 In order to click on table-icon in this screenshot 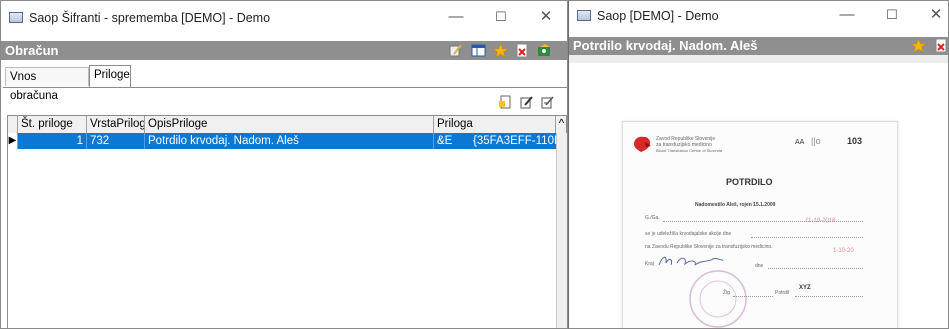, I will do `click(478, 50)`.